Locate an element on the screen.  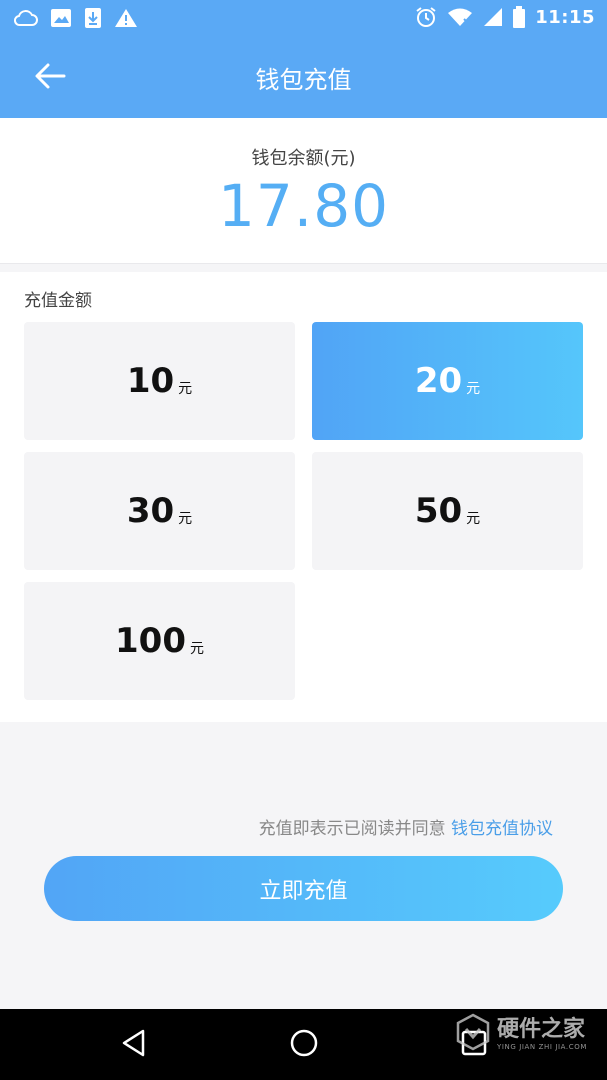
amount-option-50: 50 元 is located at coordinates (447, 511).